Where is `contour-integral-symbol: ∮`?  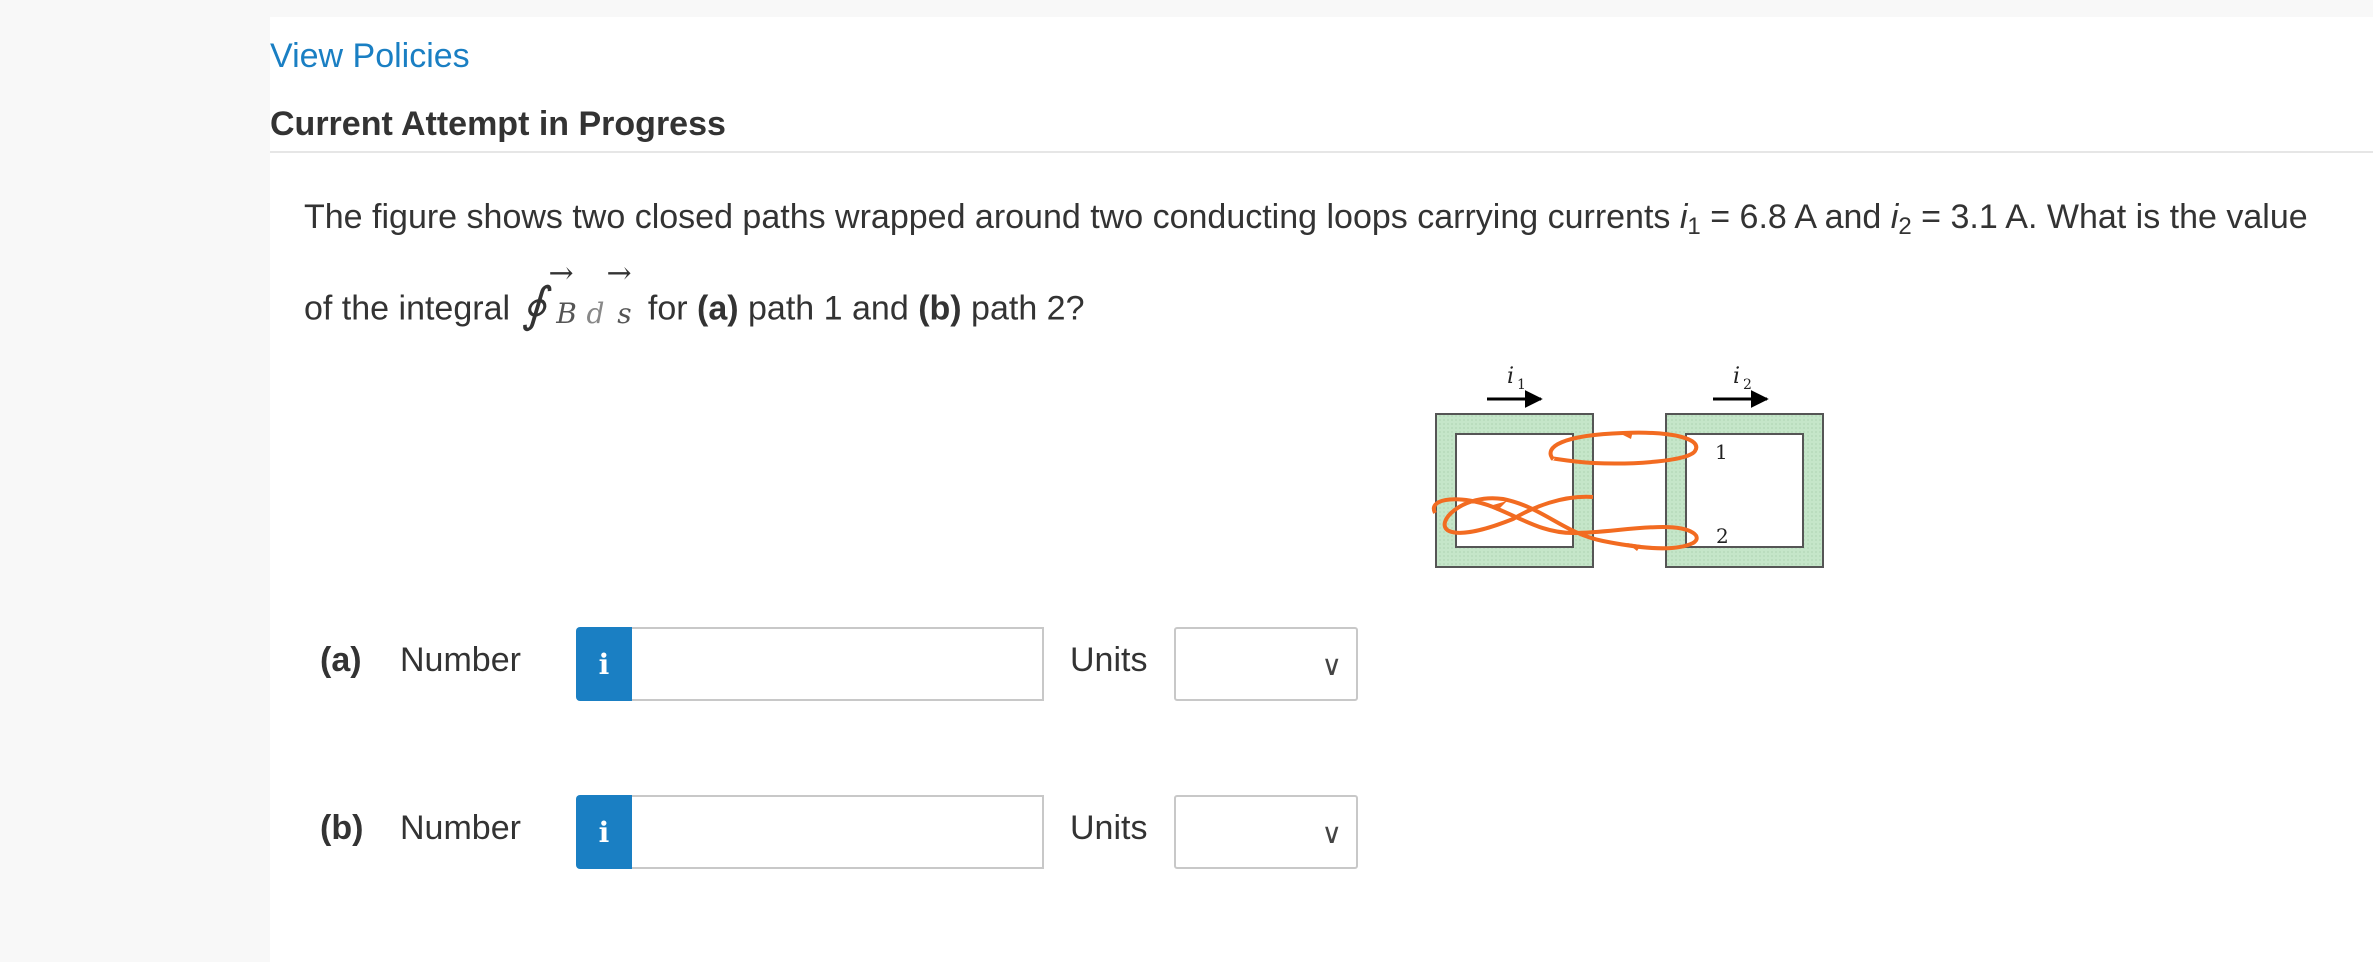 contour-integral-symbol: ∮ is located at coordinates (534, 305).